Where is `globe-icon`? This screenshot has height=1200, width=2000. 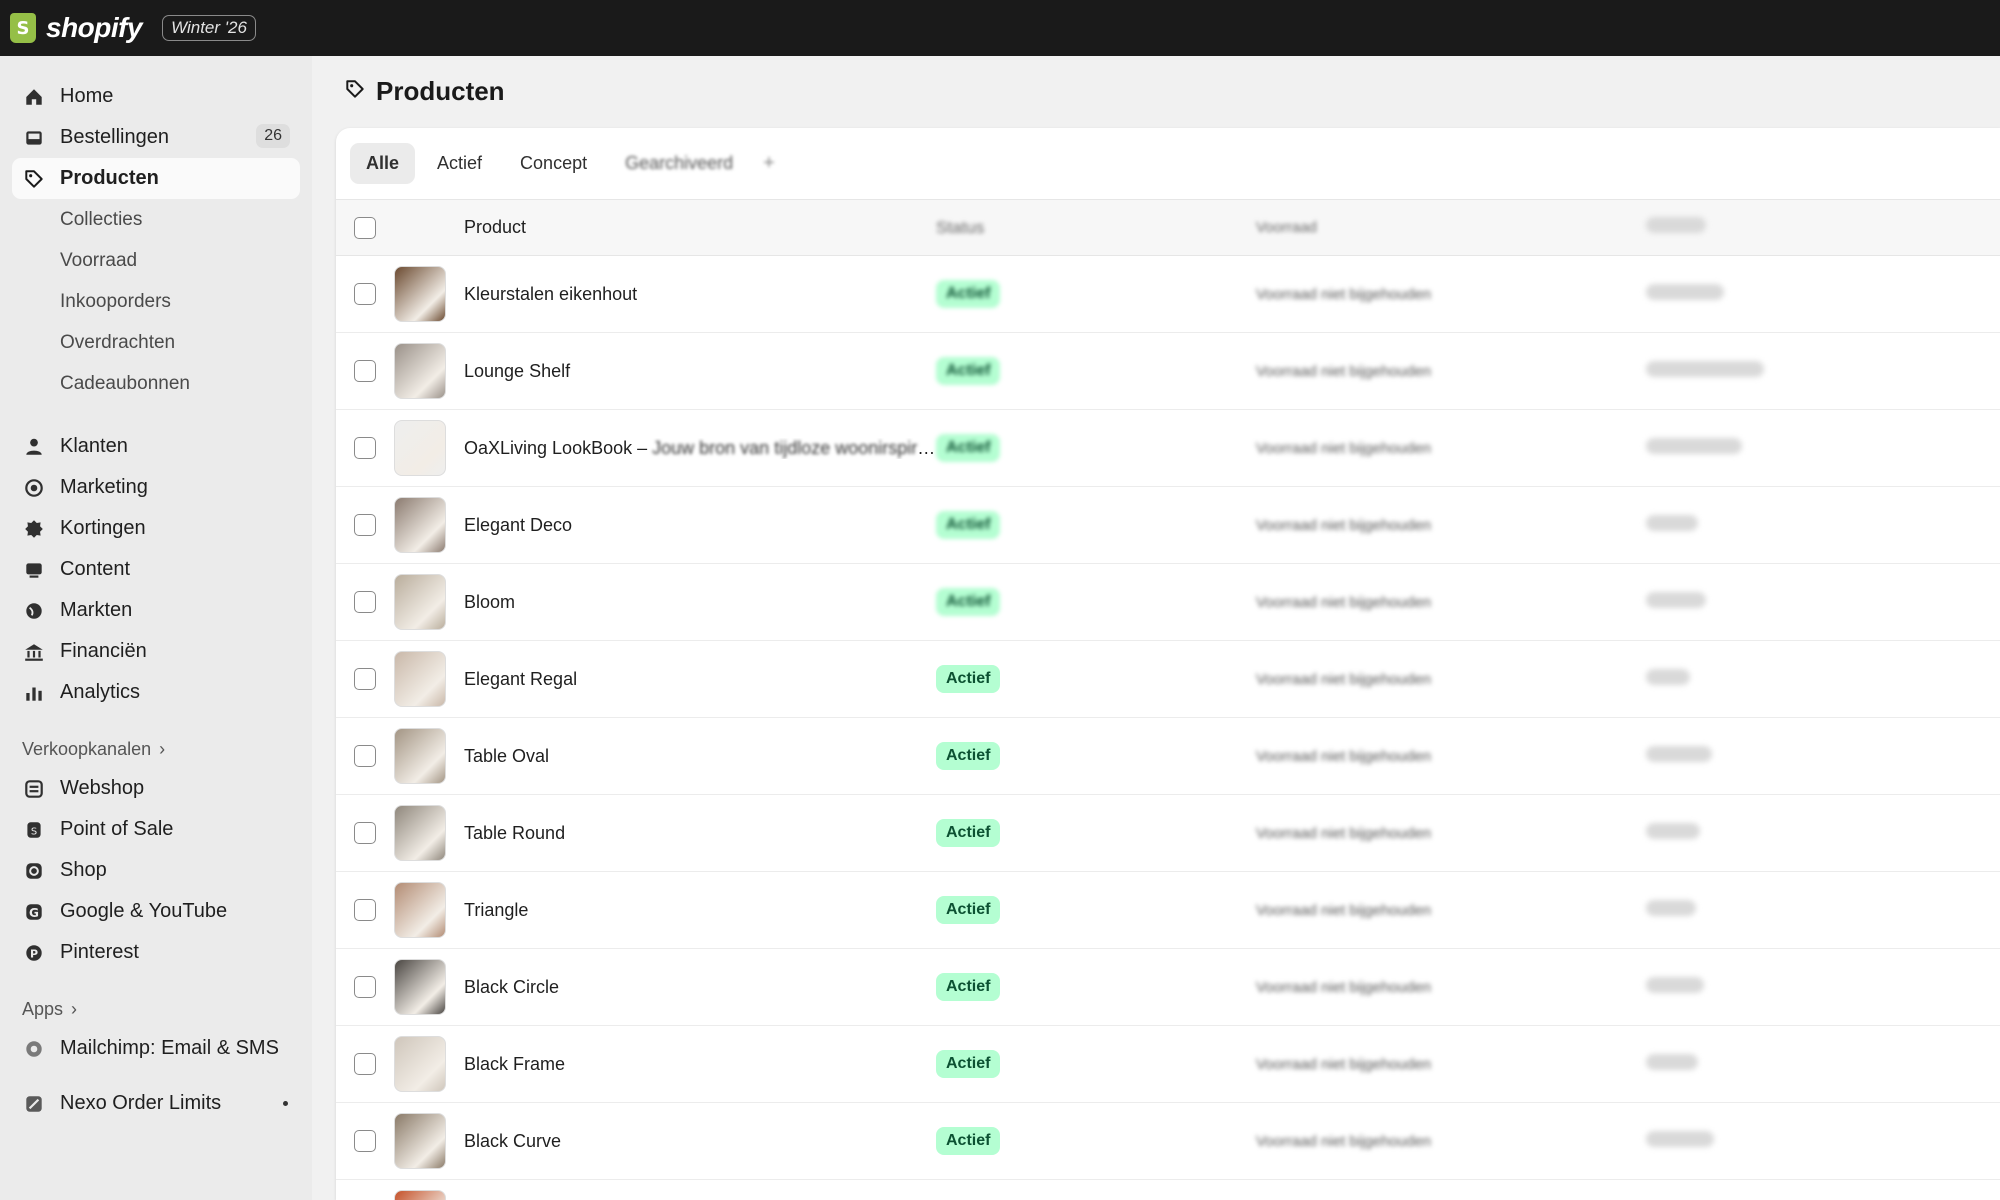
globe-icon is located at coordinates (34, 611).